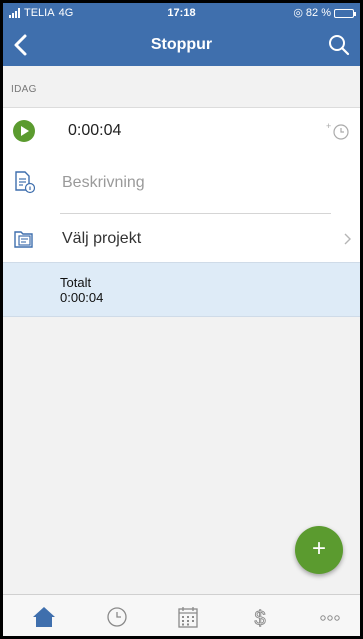 This screenshot has width=363, height=639. I want to click on tab-home, so click(44, 617).